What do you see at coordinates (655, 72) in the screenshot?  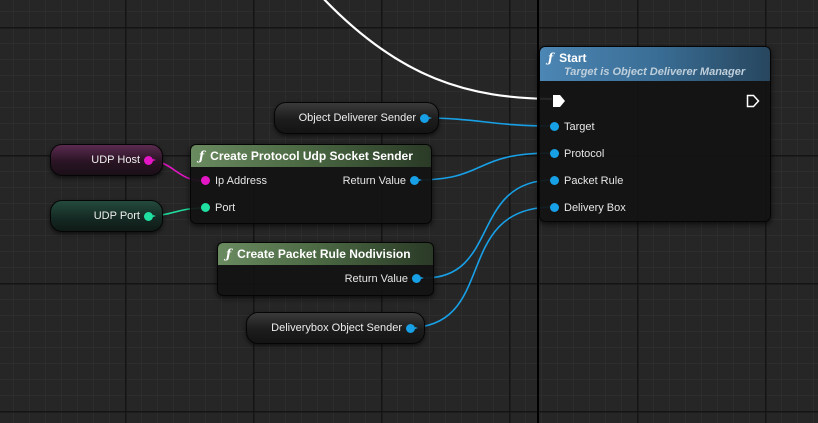 I see `start-node-subtitle: Target is Object Deliverer Manager` at bounding box center [655, 72].